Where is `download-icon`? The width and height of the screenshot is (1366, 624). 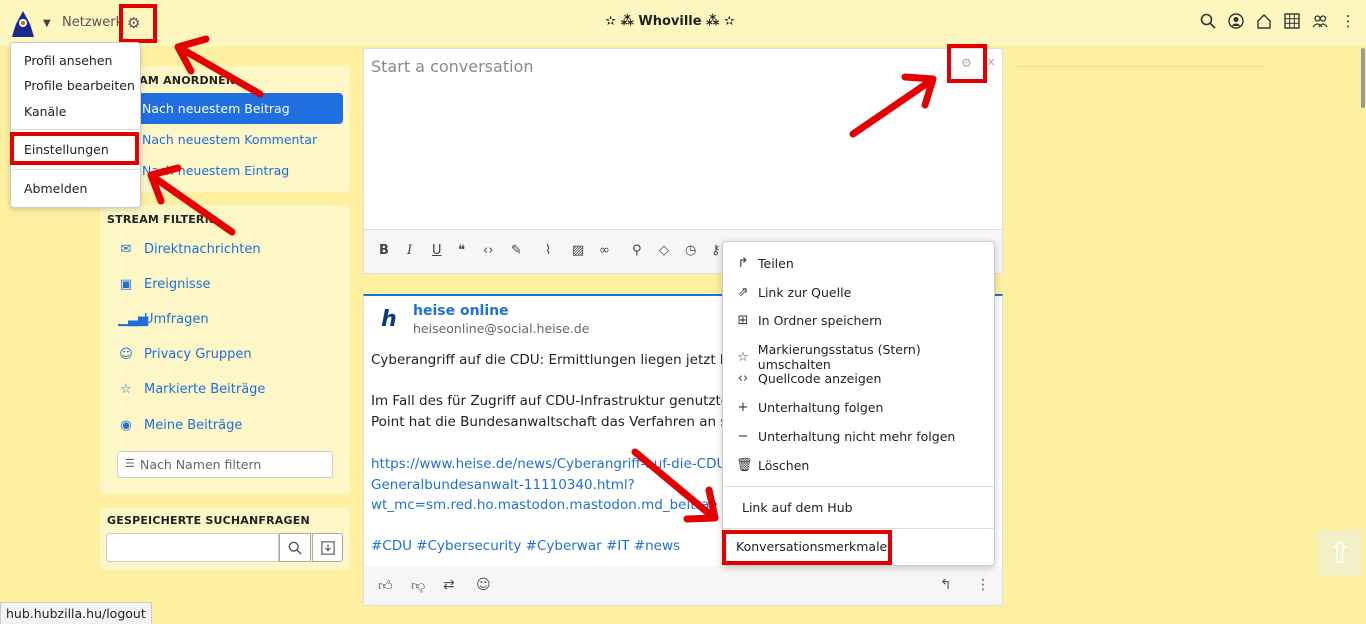
download-icon is located at coordinates (327, 547).